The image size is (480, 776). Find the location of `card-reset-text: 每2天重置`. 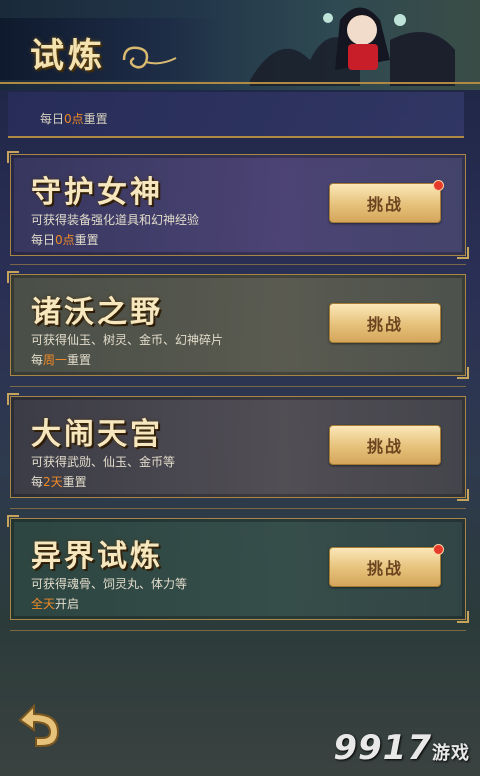

card-reset-text: 每2天重置 is located at coordinates (59, 481).